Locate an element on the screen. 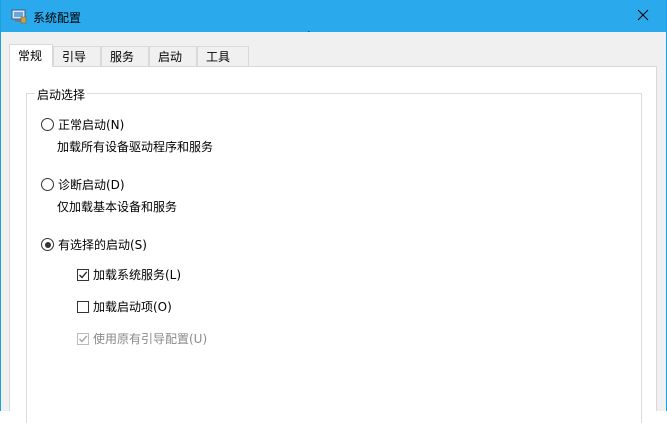 The height and width of the screenshot is (423, 667). tab-general: 常规 is located at coordinates (31, 55).